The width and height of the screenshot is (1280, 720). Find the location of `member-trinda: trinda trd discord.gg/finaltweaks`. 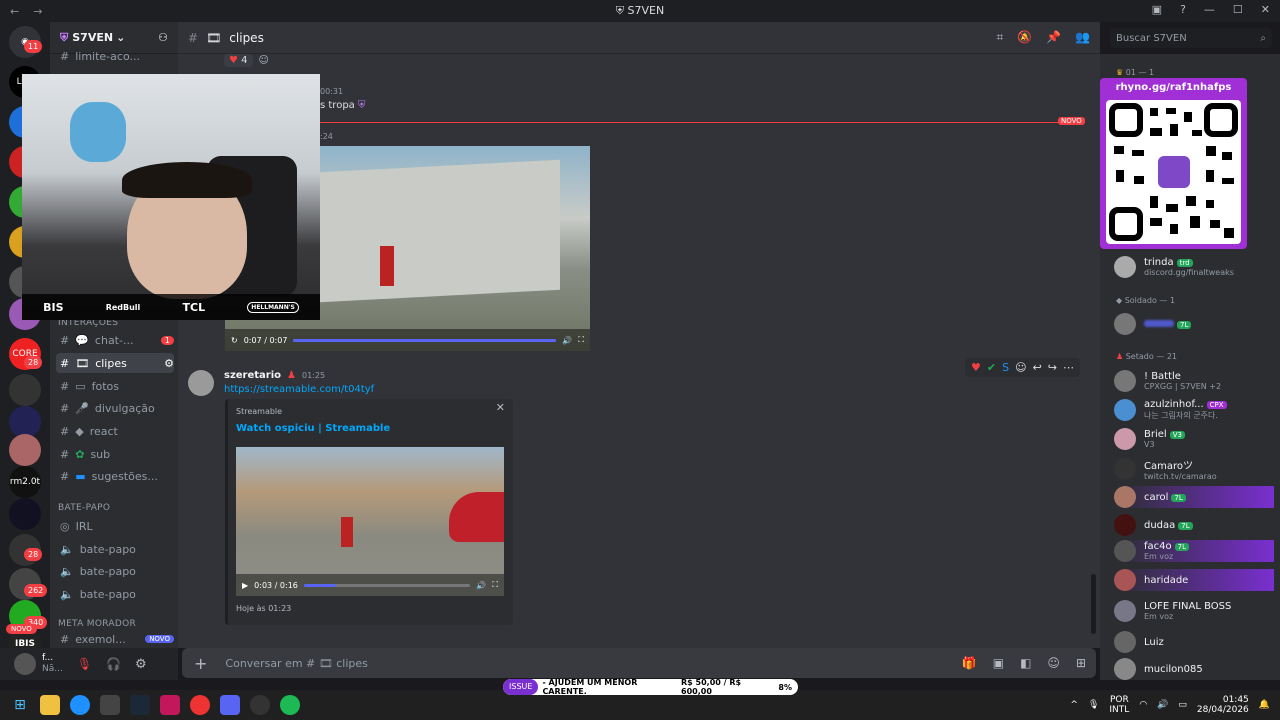

member-trinda: trinda trd discord.gg/finaltweaks is located at coordinates (1194, 267).